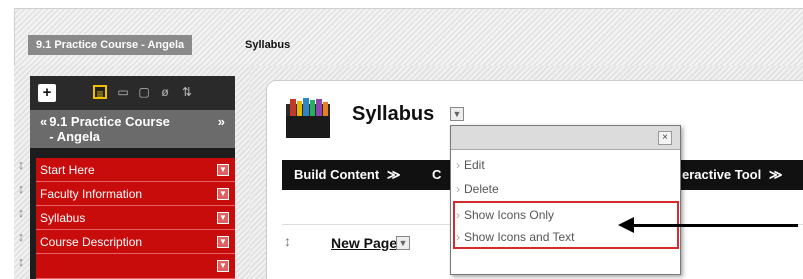  I want to click on menu-item-delete: › Delete, so click(566, 189).